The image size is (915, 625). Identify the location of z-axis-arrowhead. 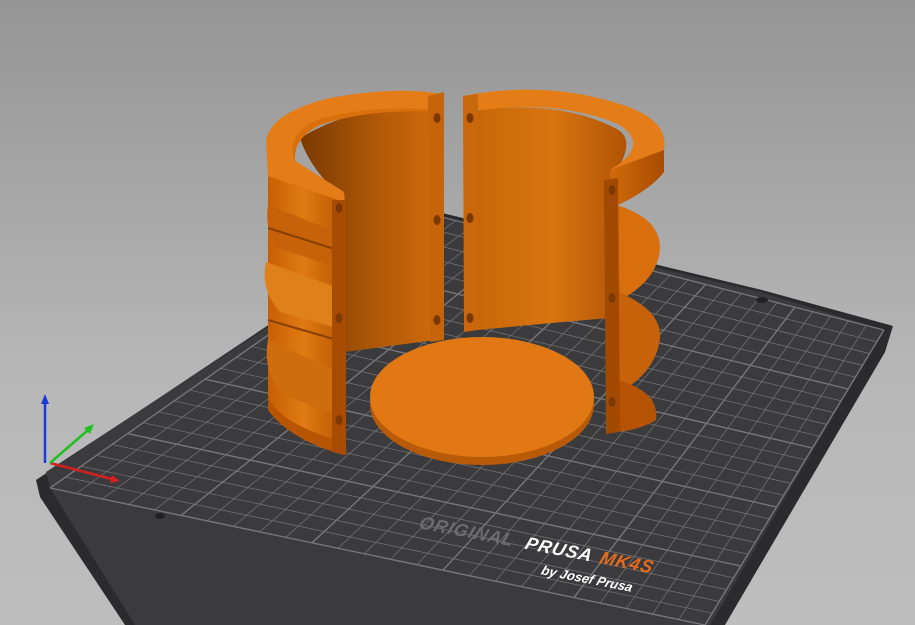
(45, 399).